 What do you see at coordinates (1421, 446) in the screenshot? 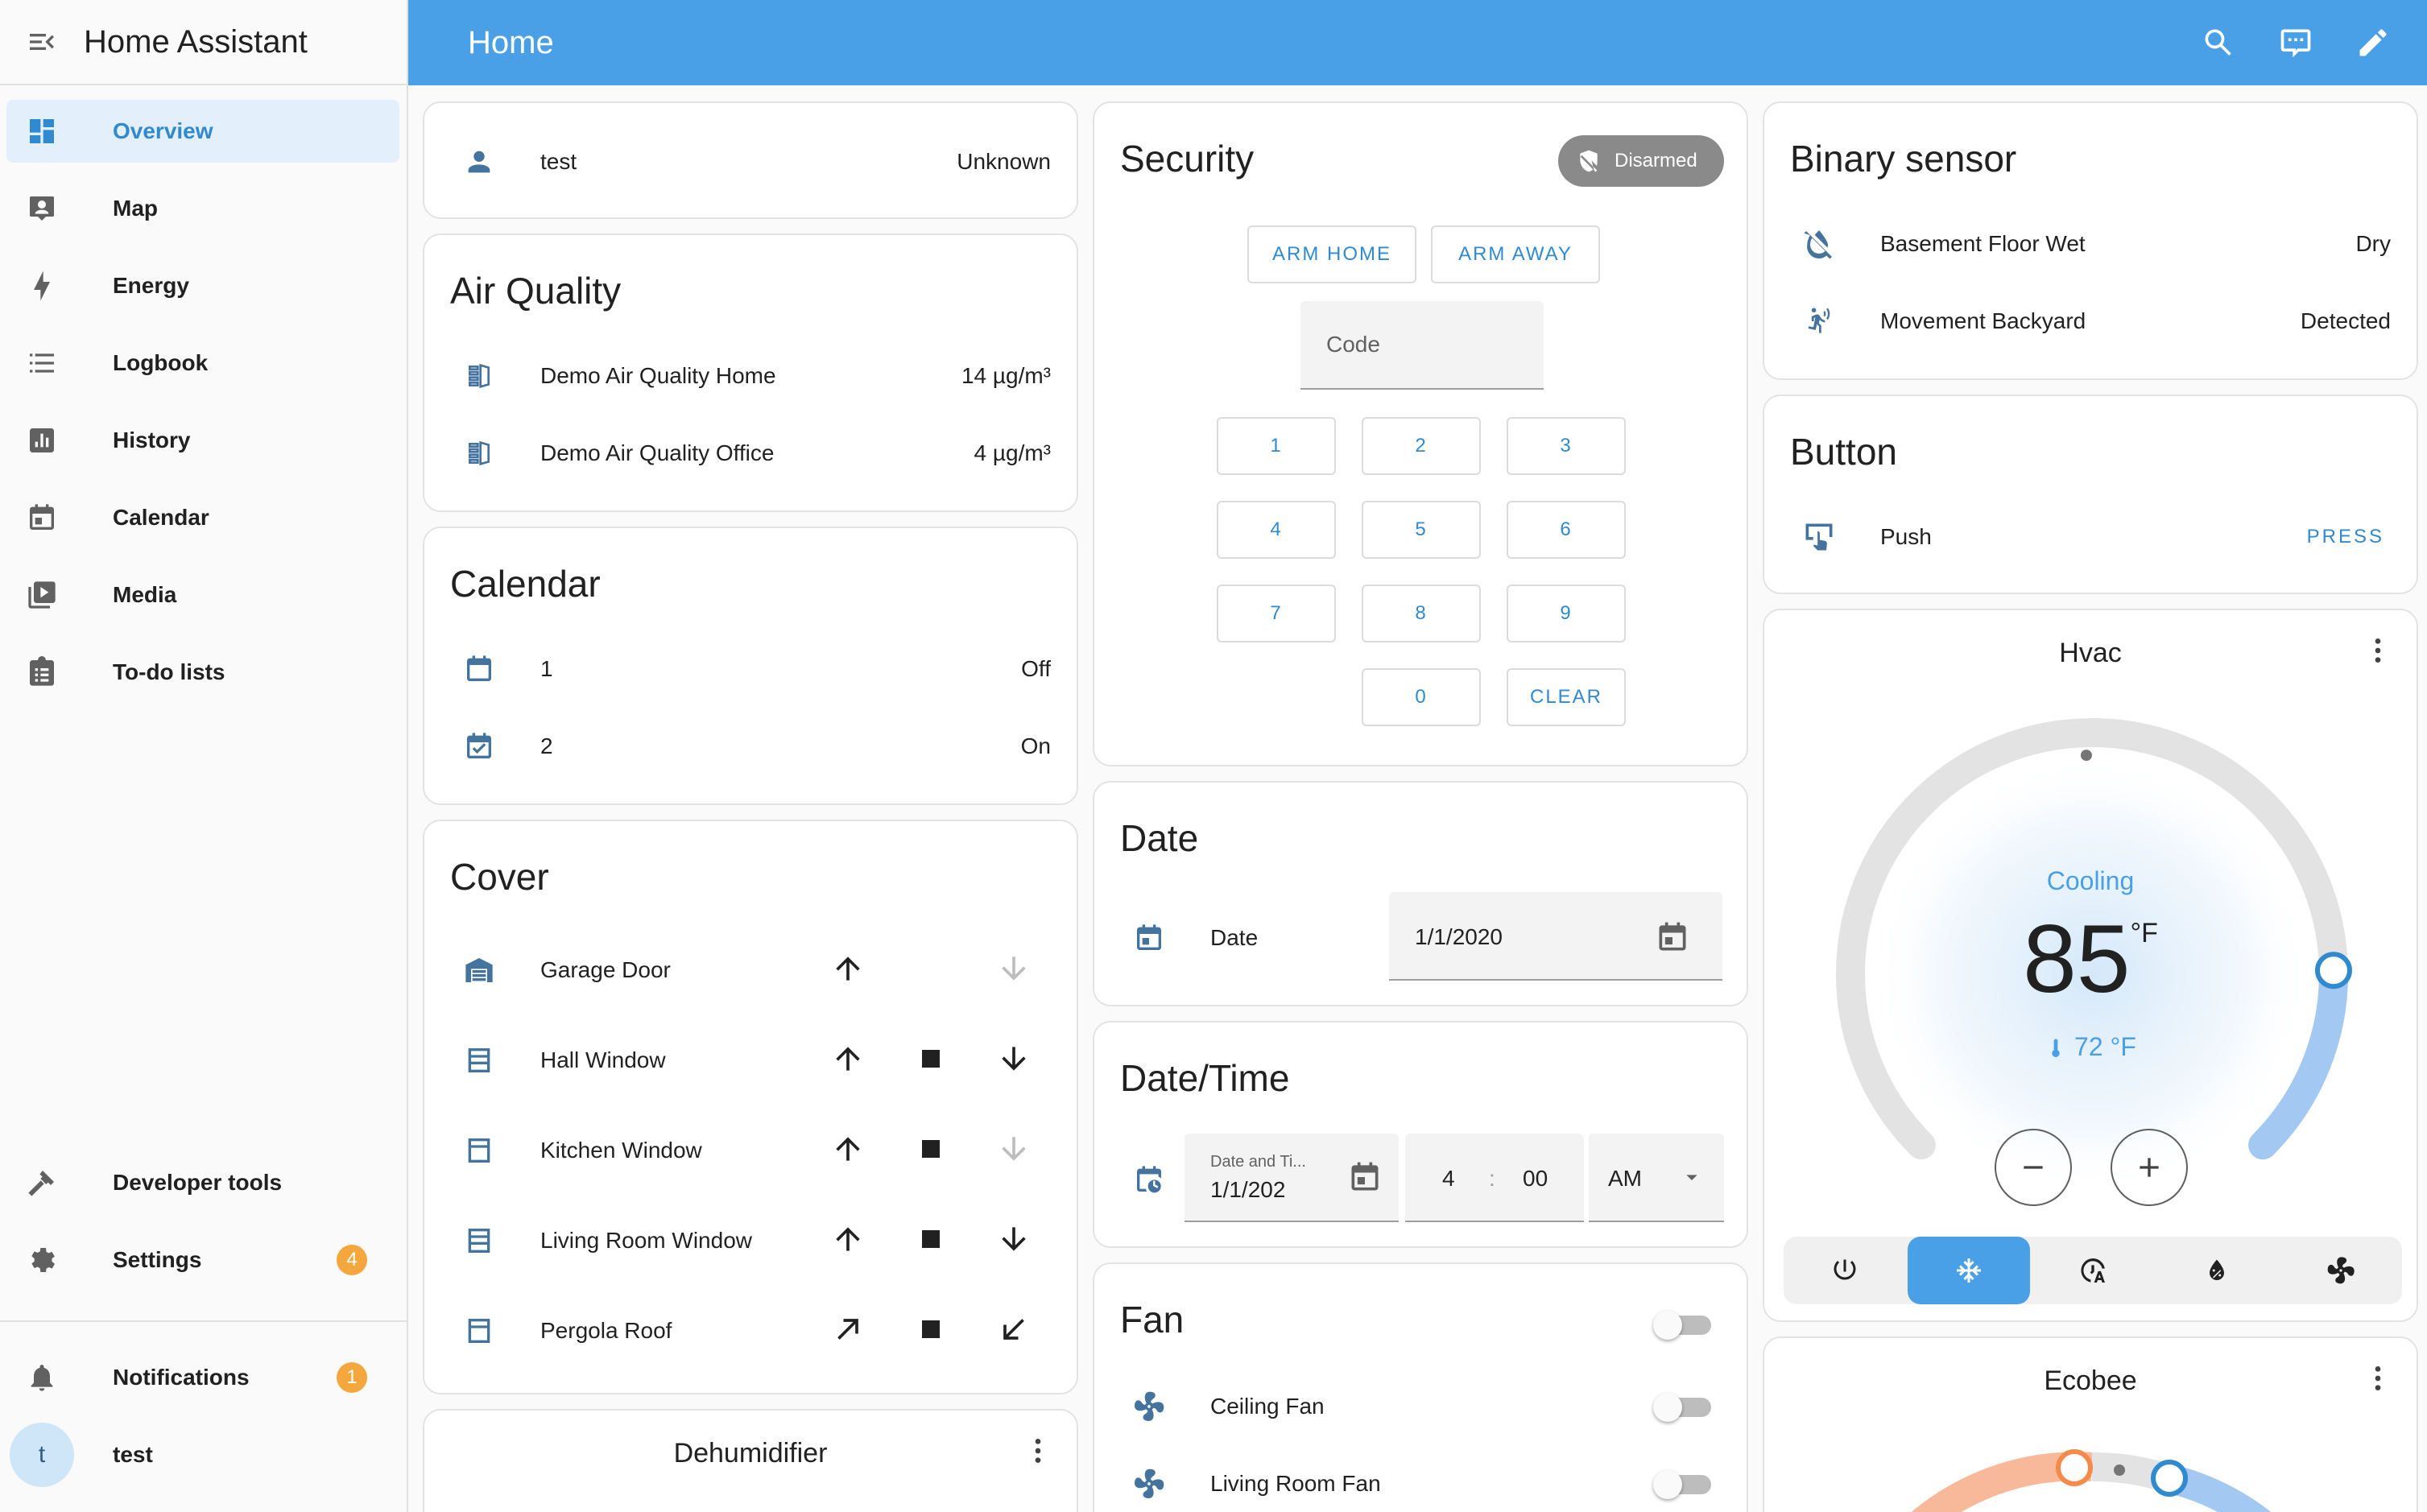
I see `keypad-key-2: 2` at bounding box center [1421, 446].